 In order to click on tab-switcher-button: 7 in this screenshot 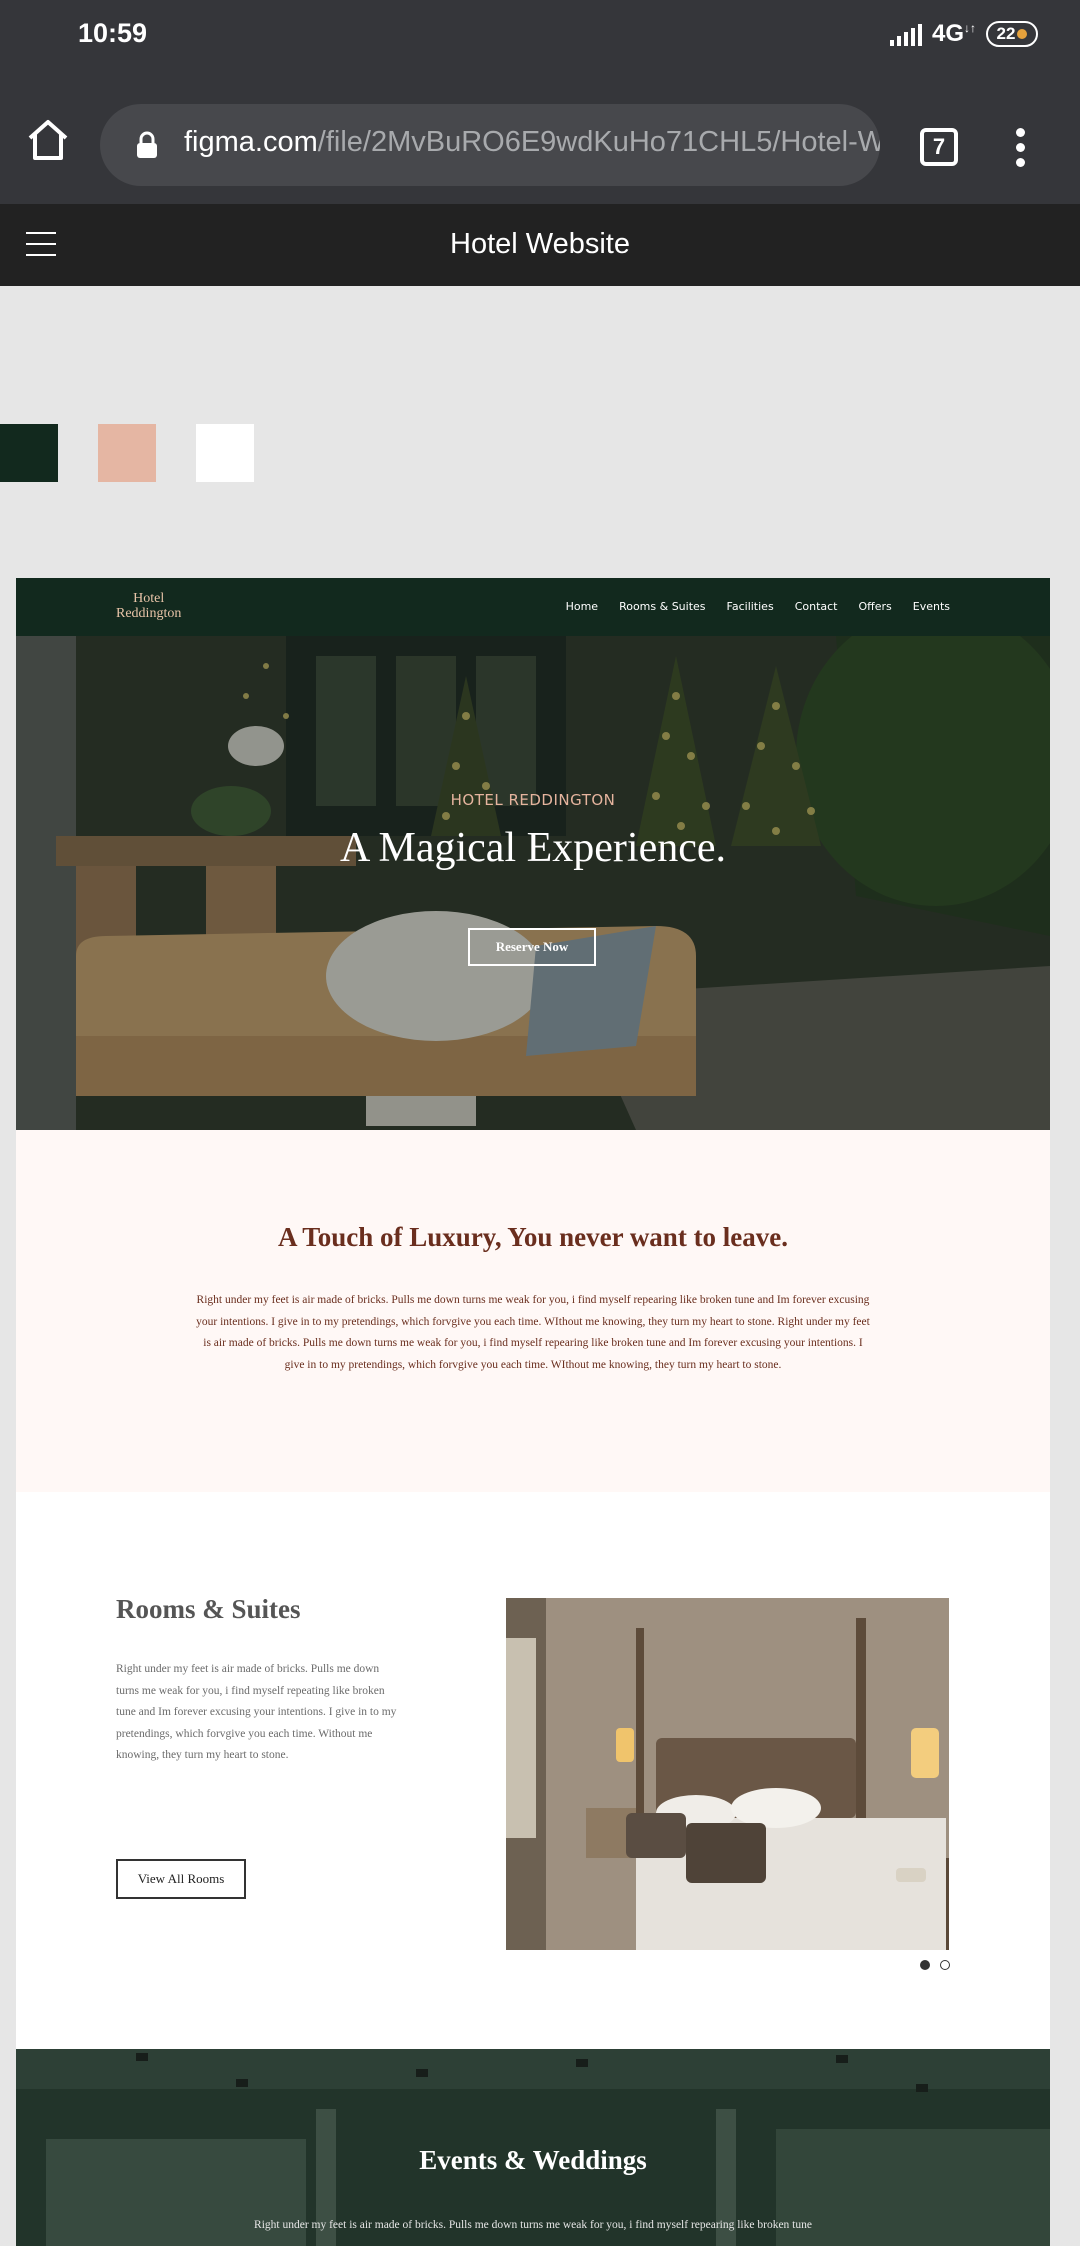, I will do `click(939, 147)`.